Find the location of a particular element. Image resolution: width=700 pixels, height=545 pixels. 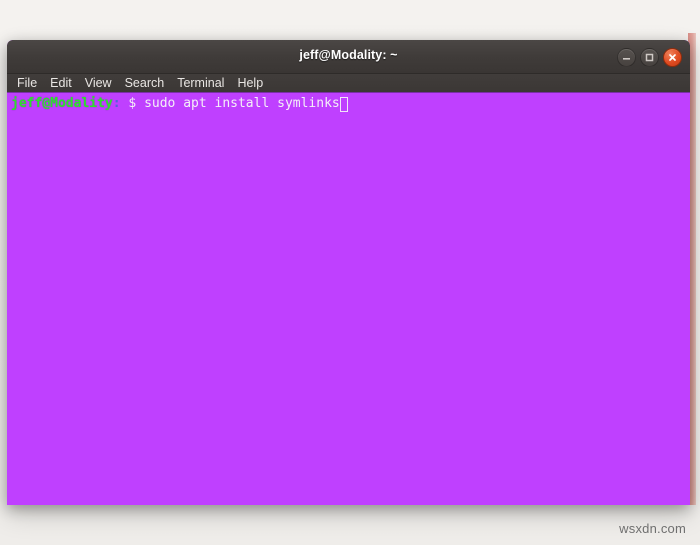

window-controls is located at coordinates (649, 57).